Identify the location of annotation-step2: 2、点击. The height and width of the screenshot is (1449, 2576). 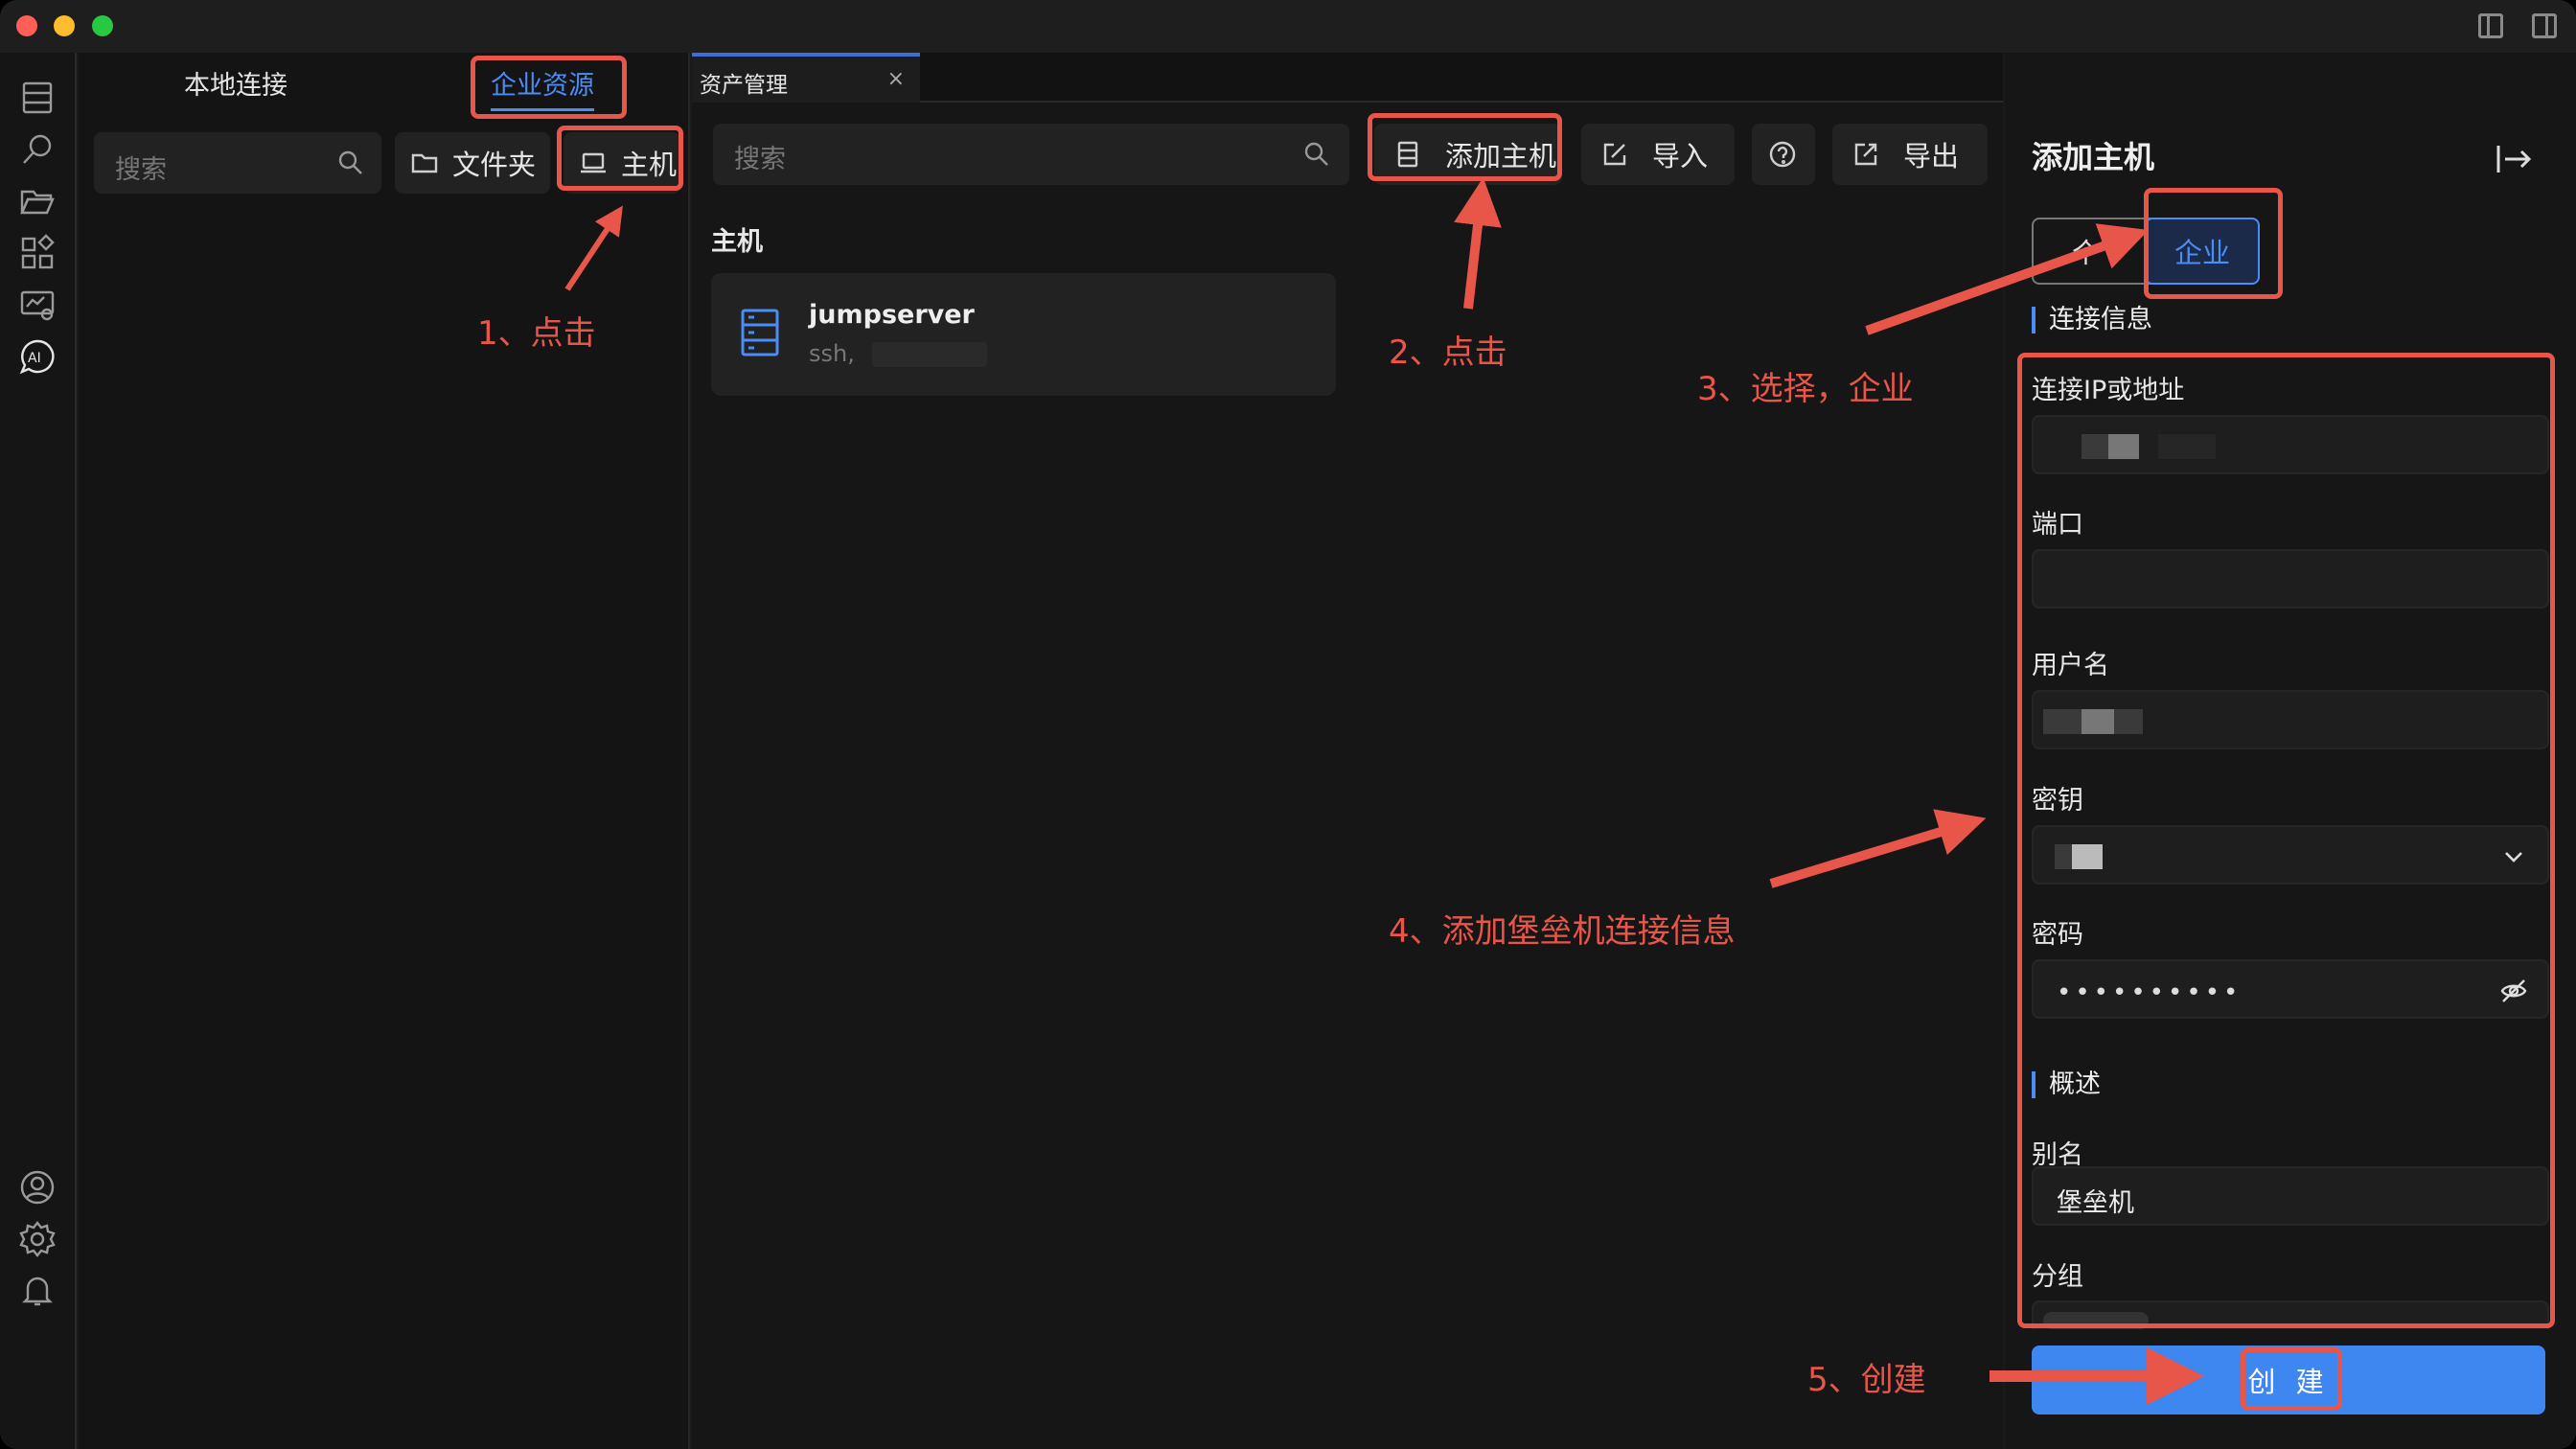
(1448, 353).